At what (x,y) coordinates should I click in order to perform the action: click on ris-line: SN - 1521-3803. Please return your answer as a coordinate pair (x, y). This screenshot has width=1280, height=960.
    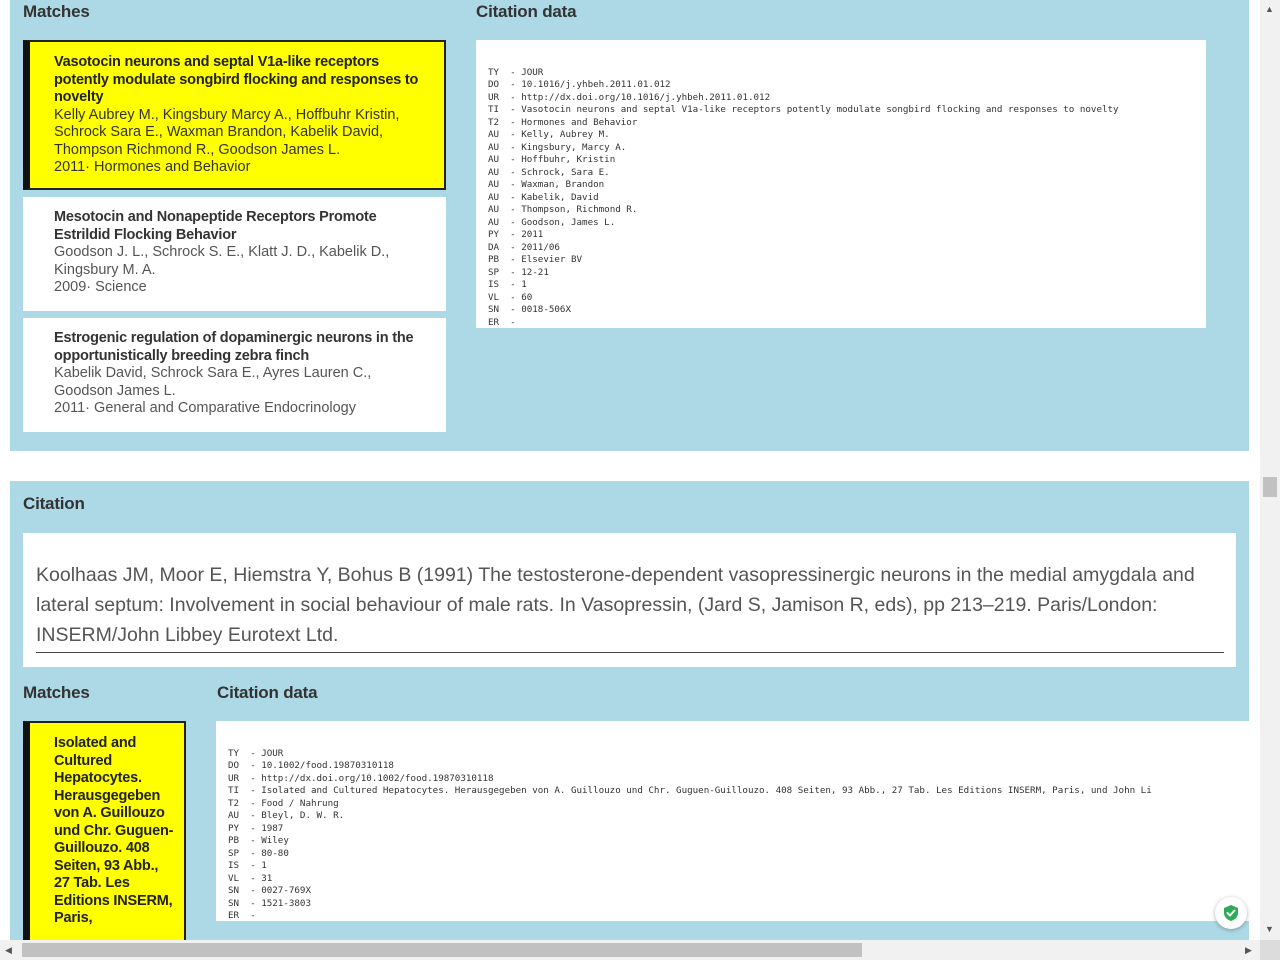
    Looking at the image, I should click on (269, 903).